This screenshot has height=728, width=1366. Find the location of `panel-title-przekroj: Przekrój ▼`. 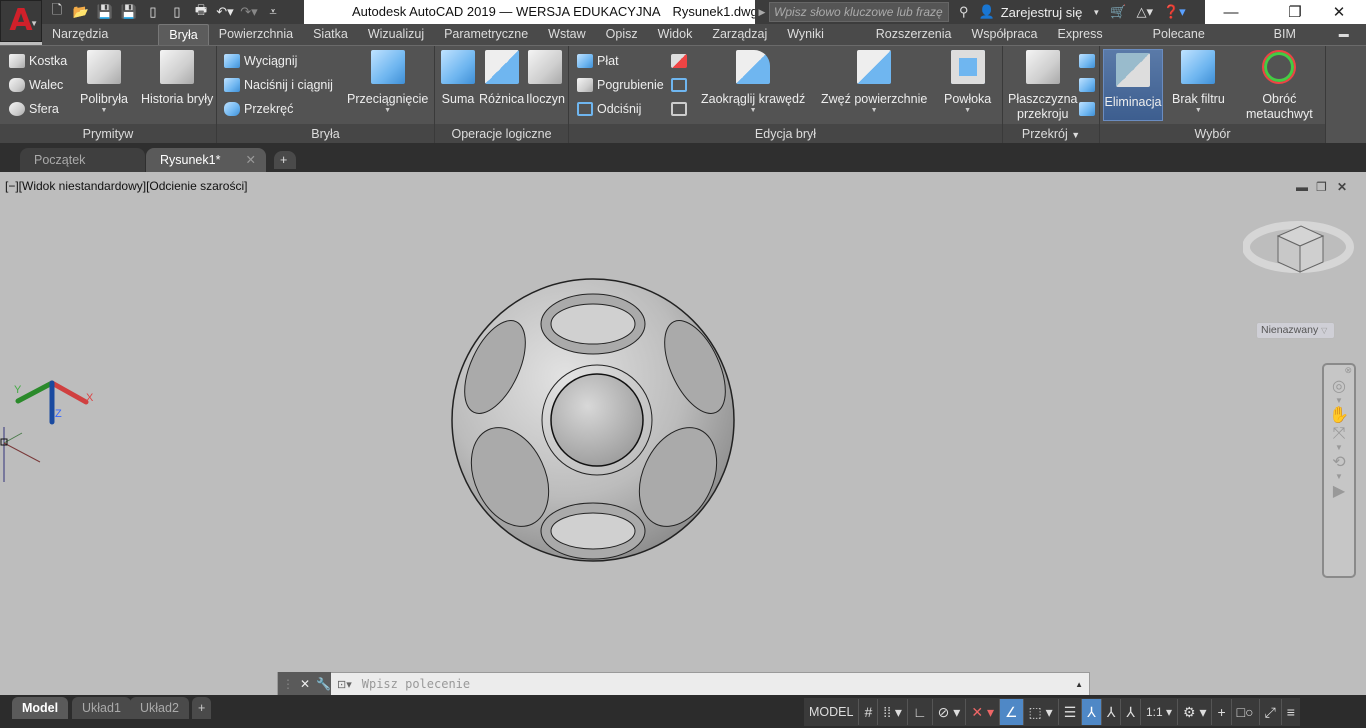

panel-title-przekroj: Przekrój ▼ is located at coordinates (1051, 134).